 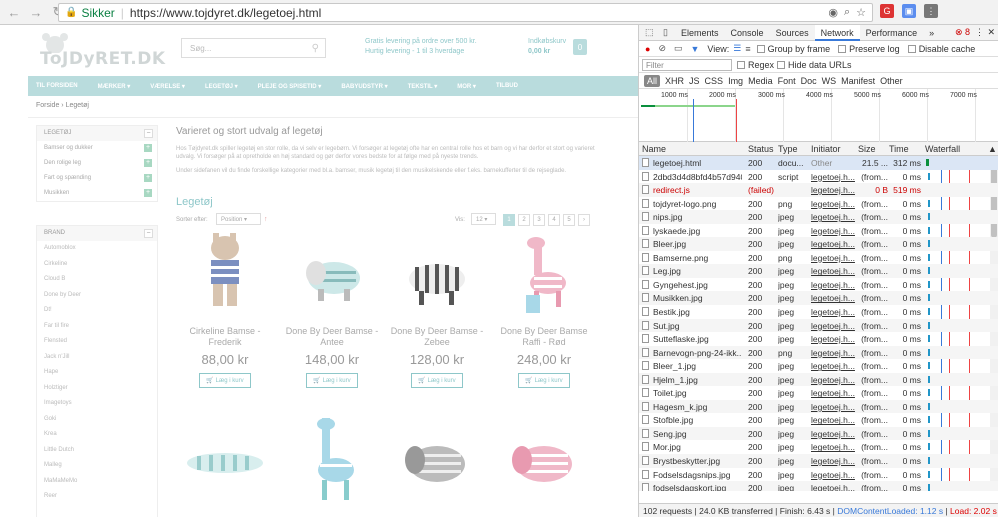 I want to click on record-icon: ●, so click(x=647, y=49).